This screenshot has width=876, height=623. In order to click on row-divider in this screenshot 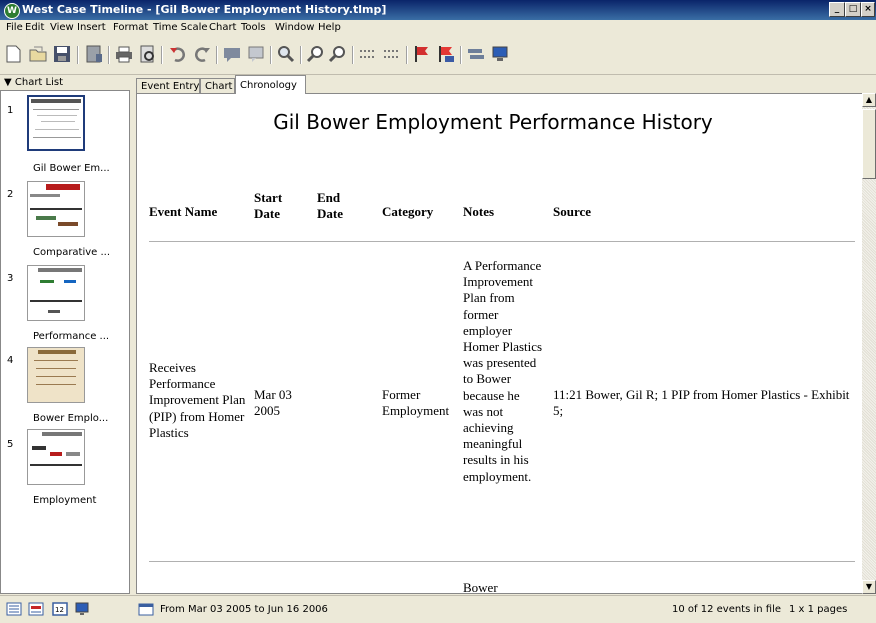, I will do `click(502, 561)`.